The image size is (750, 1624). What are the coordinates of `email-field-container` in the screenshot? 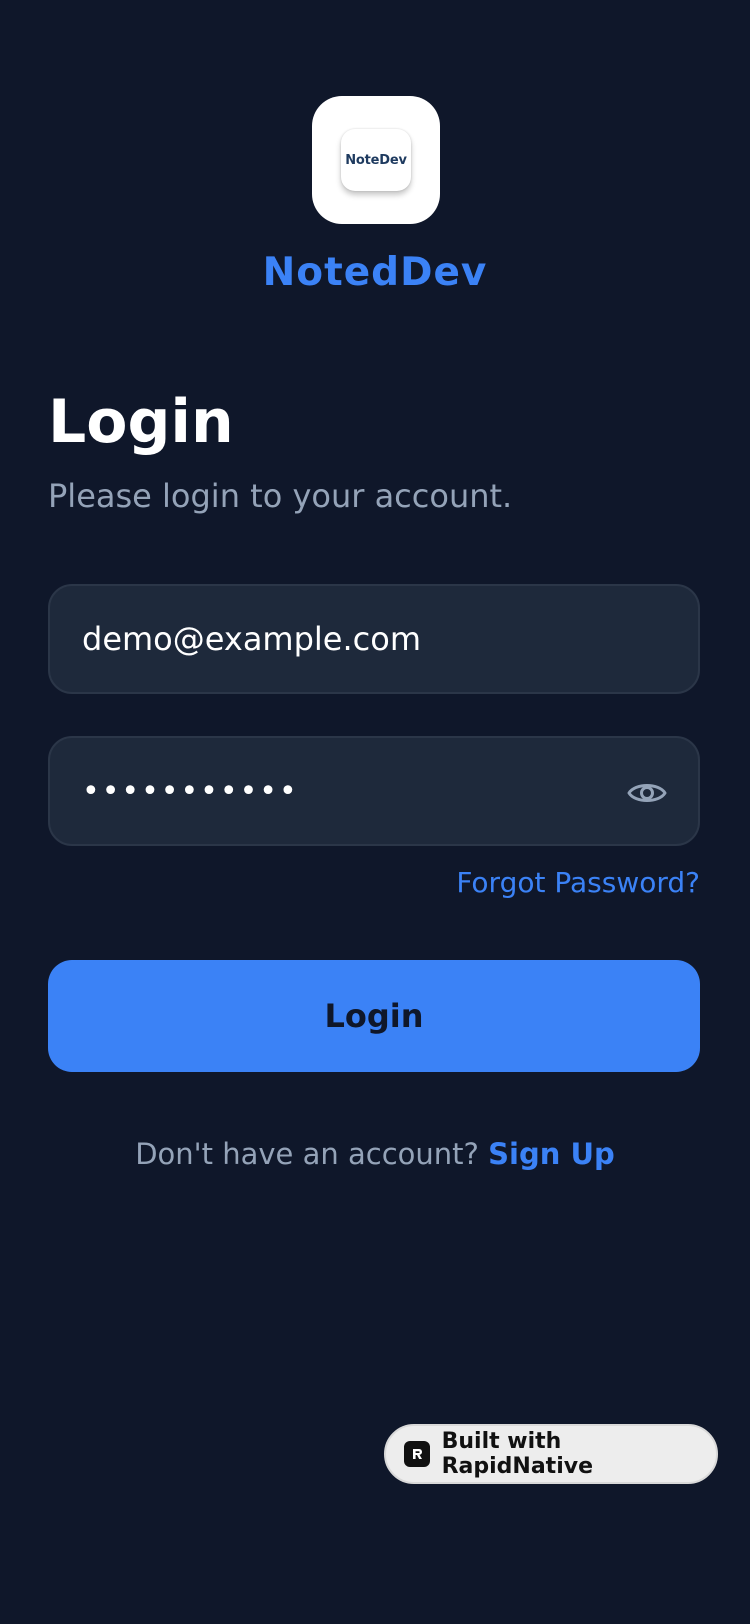 It's located at (374, 639).